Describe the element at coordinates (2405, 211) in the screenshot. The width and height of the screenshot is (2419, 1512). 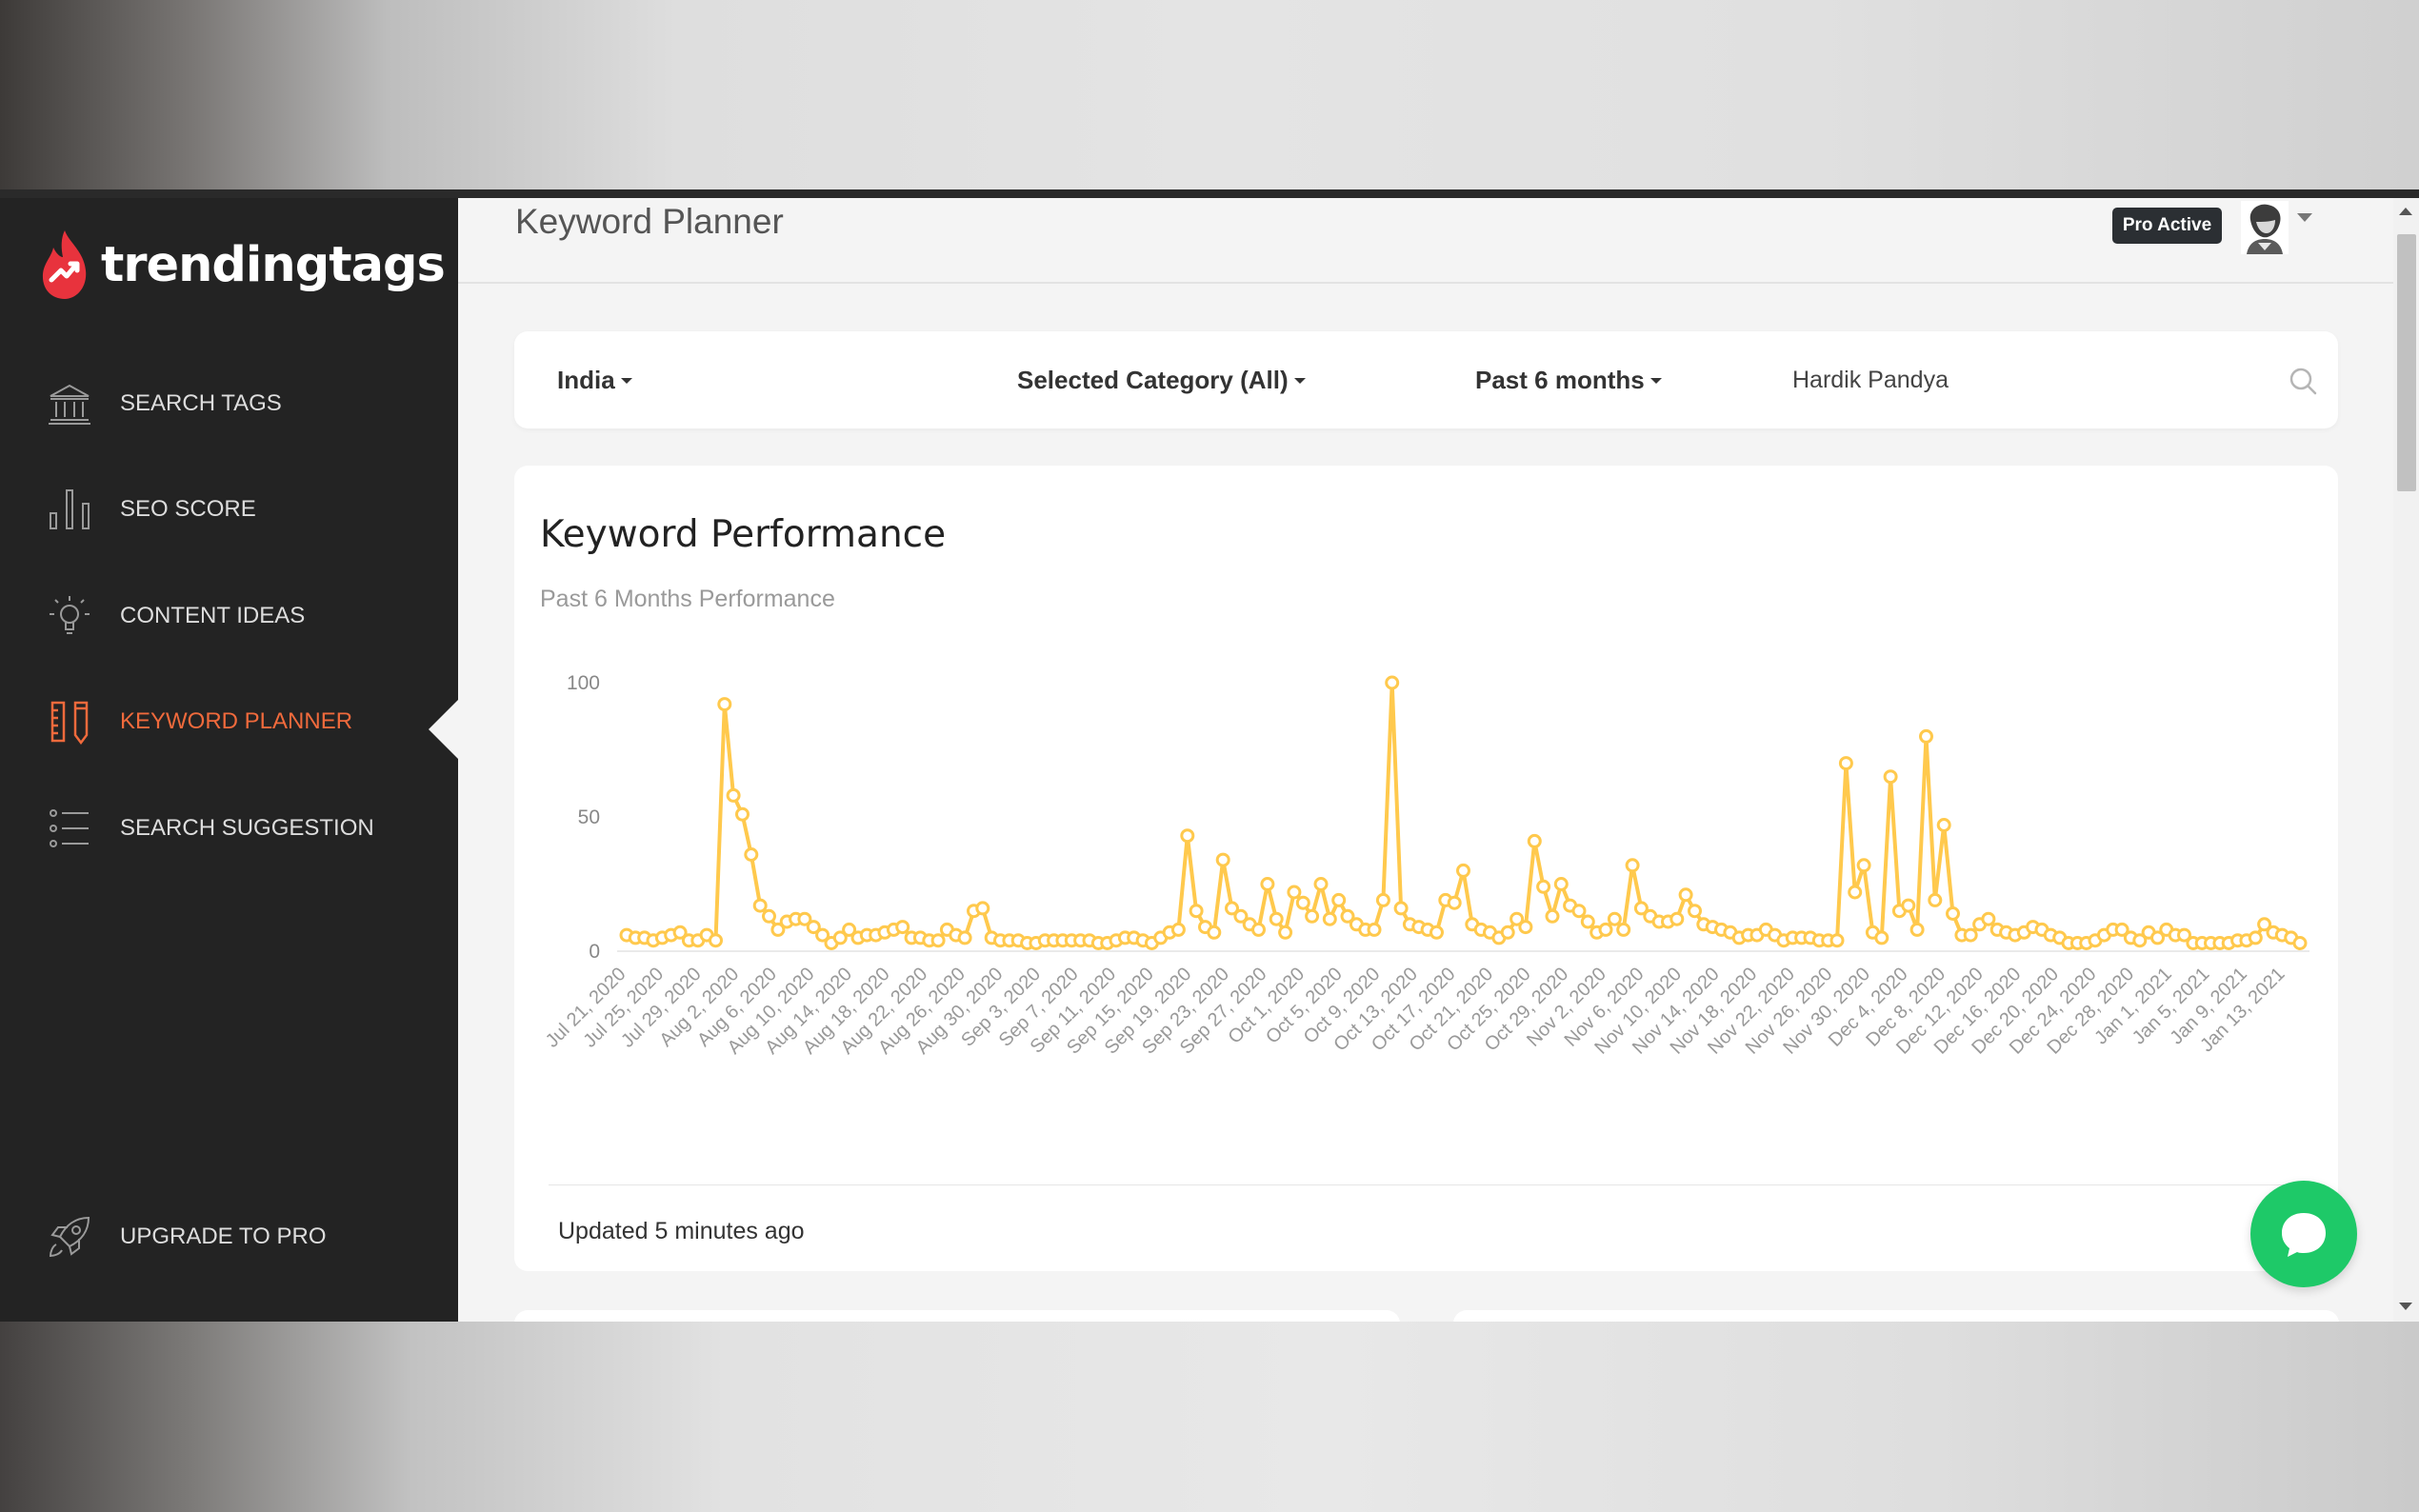
I see `scroll-up-arrow-icon` at that location.